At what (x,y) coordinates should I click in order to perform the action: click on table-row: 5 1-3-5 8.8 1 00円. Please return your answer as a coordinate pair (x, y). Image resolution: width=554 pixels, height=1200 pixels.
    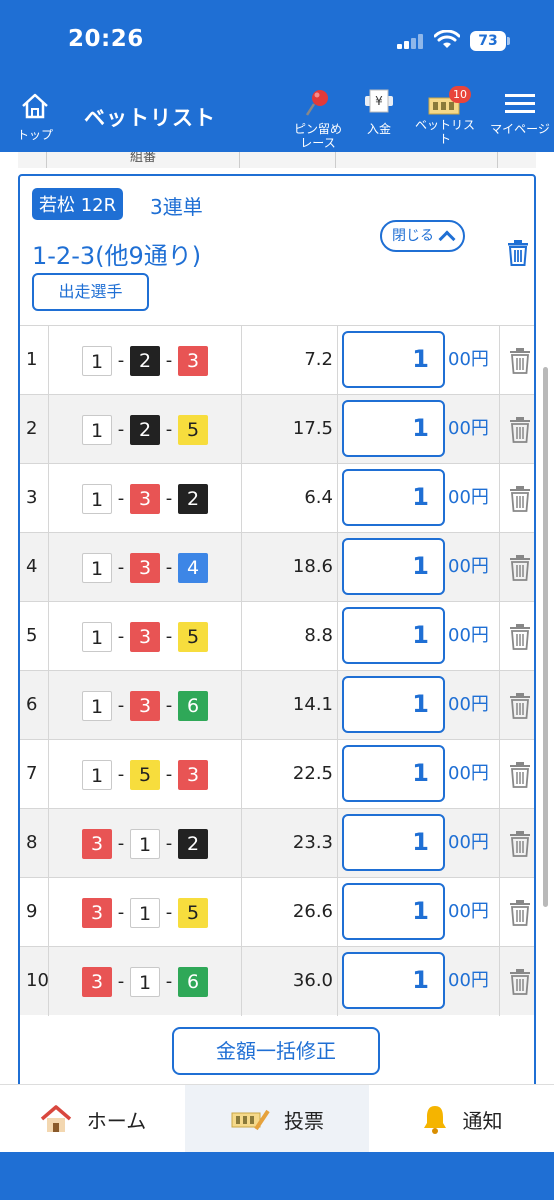
    Looking at the image, I should click on (277, 636).